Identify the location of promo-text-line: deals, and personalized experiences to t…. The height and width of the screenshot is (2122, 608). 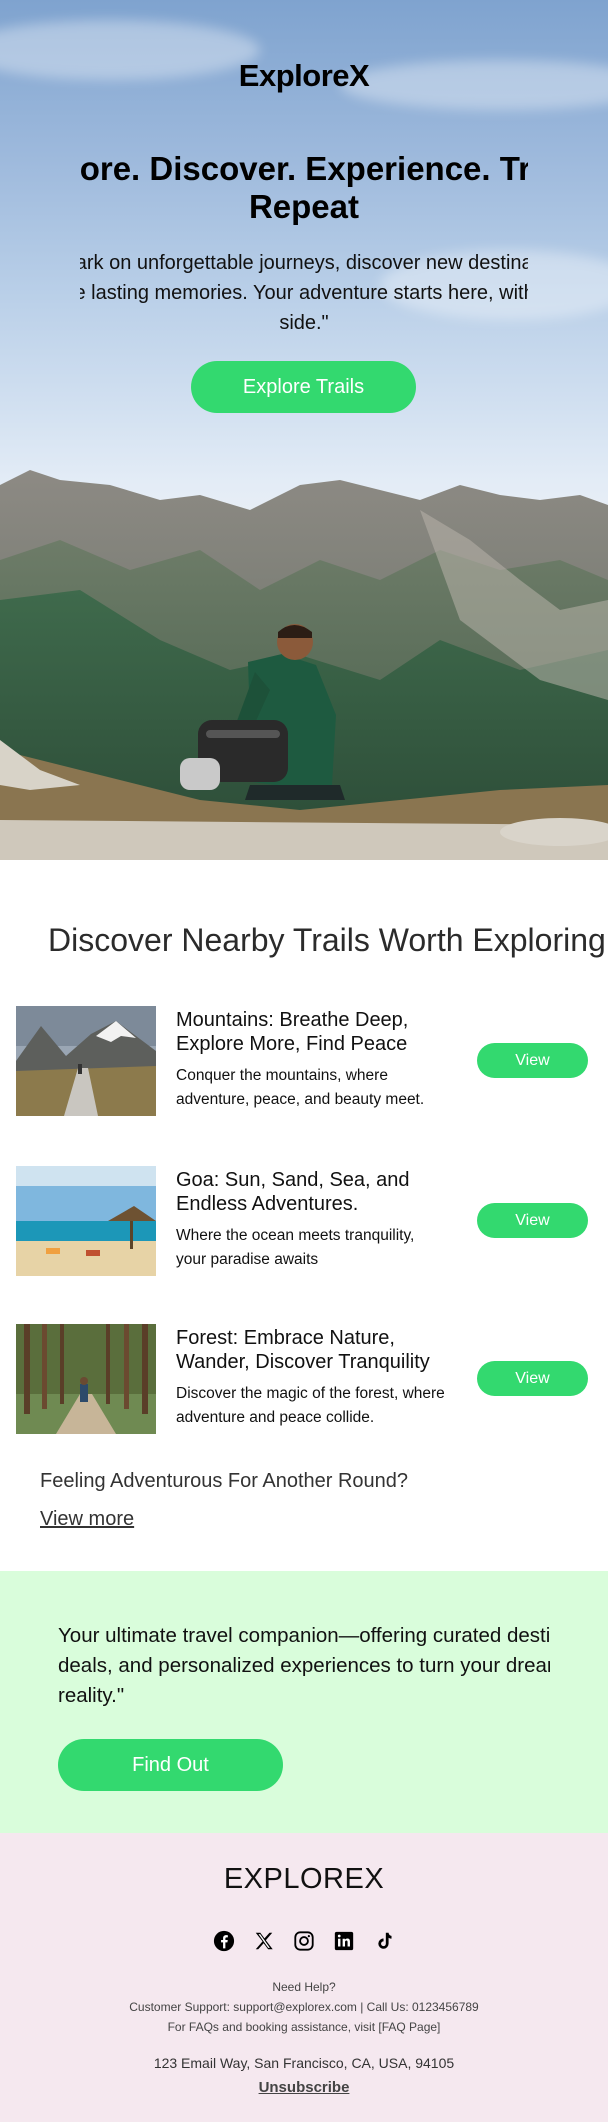
(304, 1665).